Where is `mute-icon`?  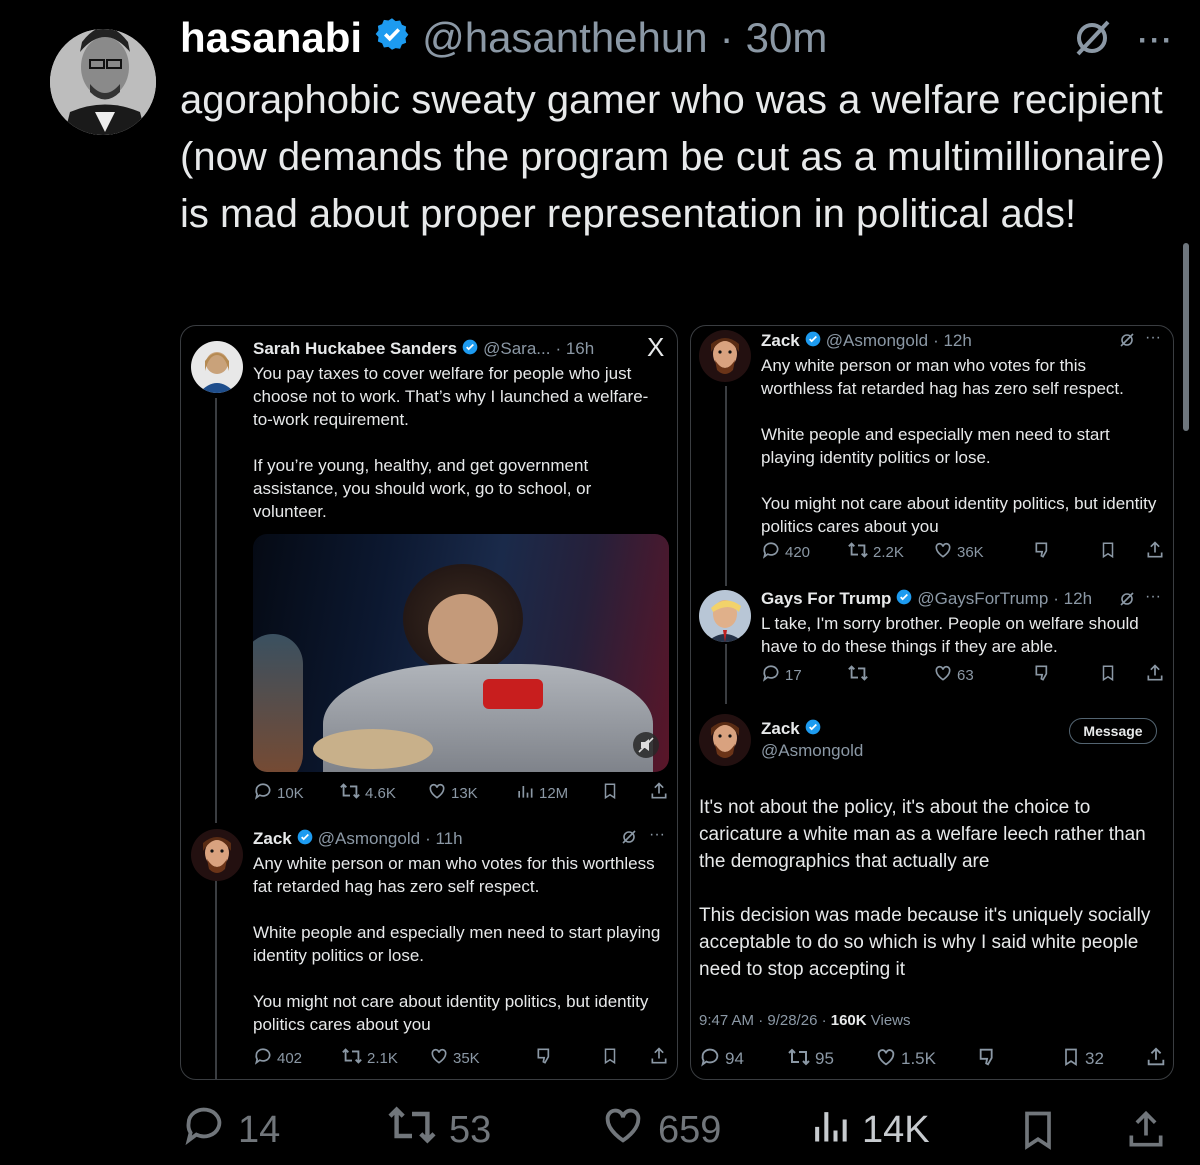 mute-icon is located at coordinates (646, 745).